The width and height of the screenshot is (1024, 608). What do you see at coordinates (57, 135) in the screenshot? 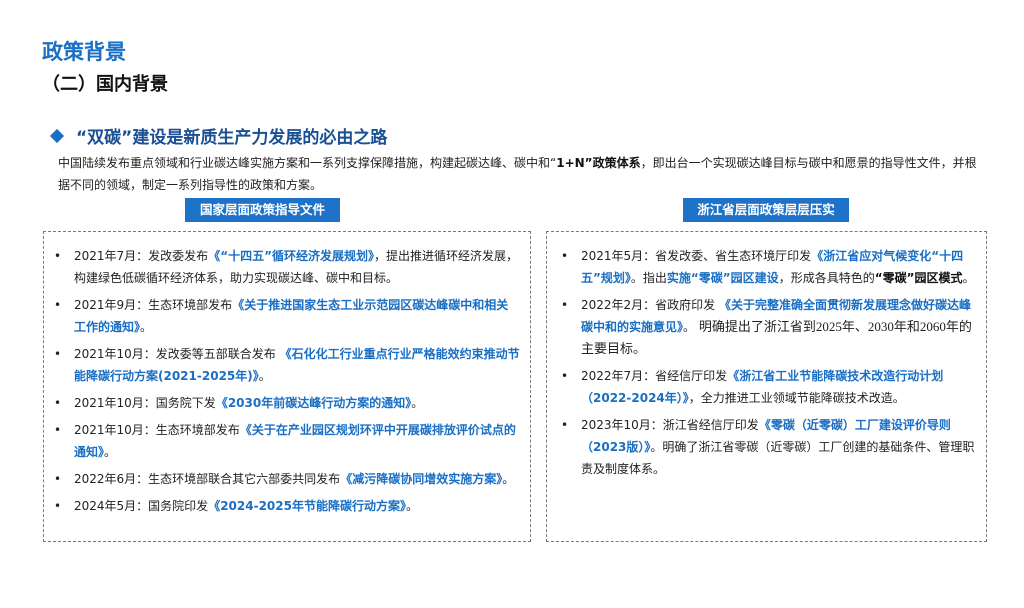
I see `diamond-bullet-icon` at bounding box center [57, 135].